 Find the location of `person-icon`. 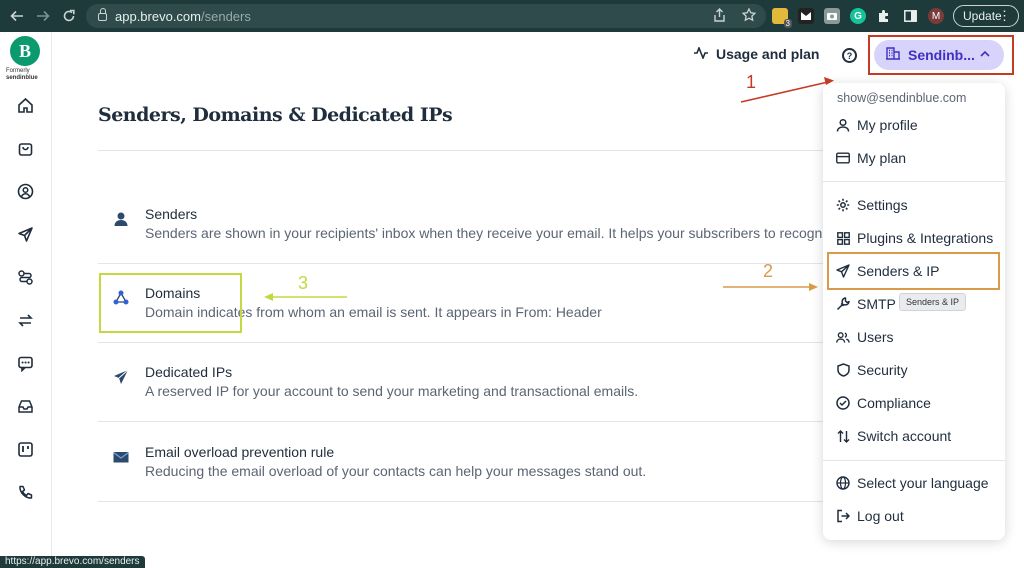

person-icon is located at coordinates (121, 219).